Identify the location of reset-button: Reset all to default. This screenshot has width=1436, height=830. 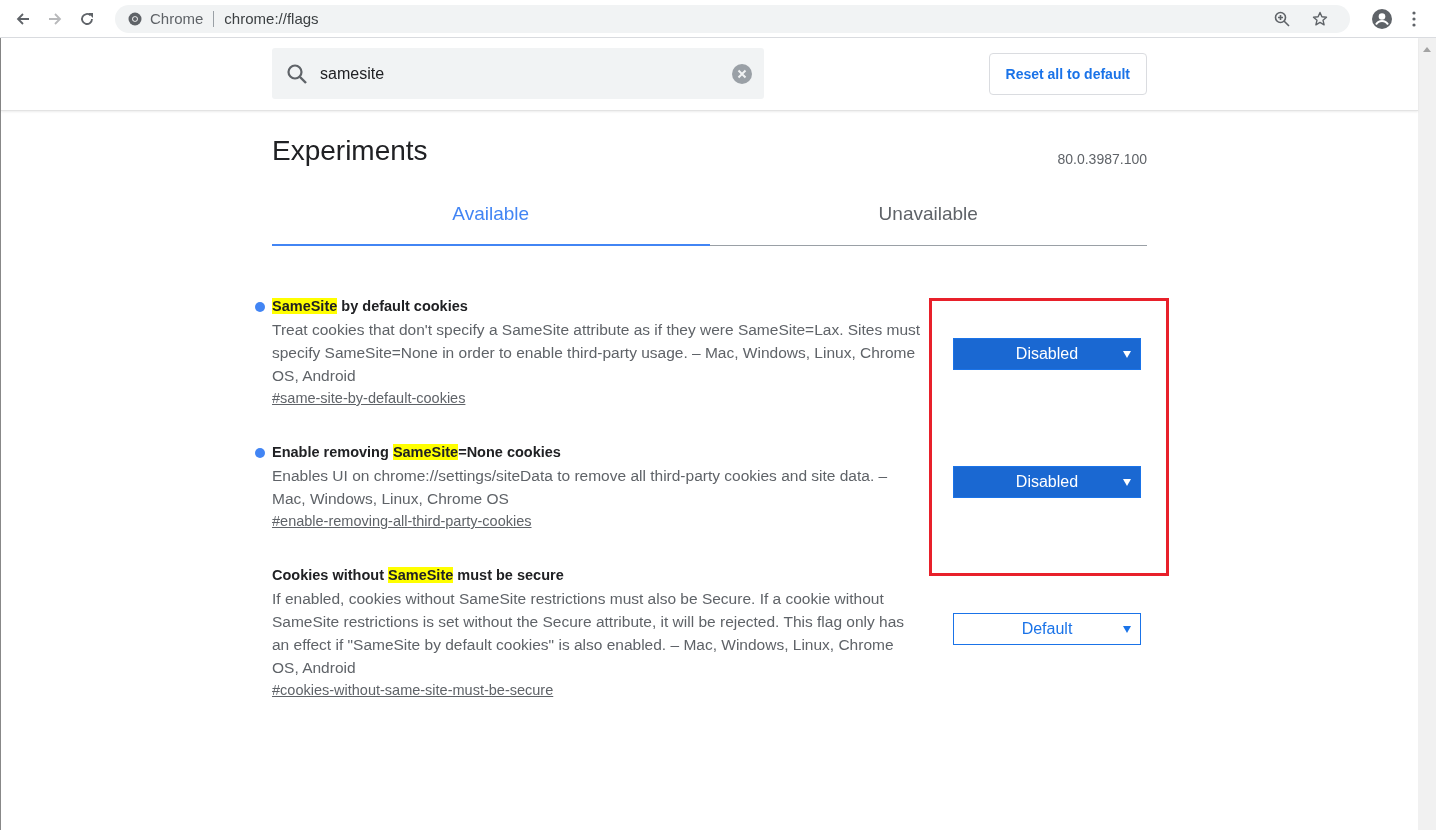
(1067, 73).